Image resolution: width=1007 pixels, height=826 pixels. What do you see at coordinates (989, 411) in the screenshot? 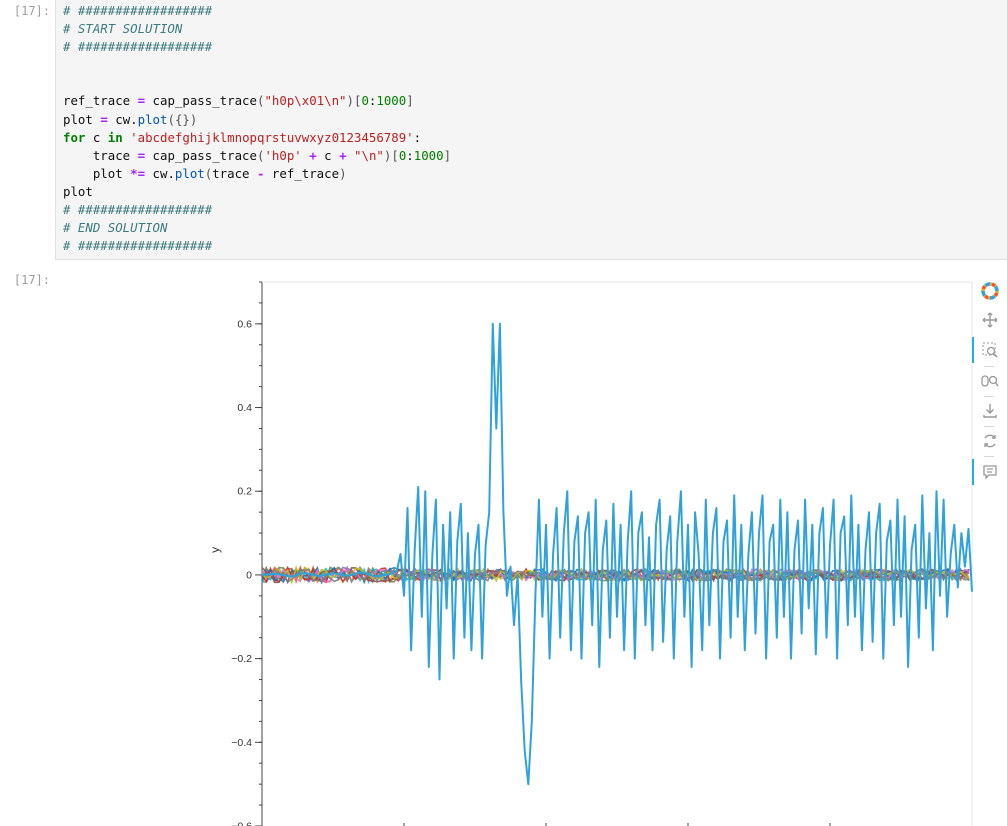
I see `save-icon` at bounding box center [989, 411].